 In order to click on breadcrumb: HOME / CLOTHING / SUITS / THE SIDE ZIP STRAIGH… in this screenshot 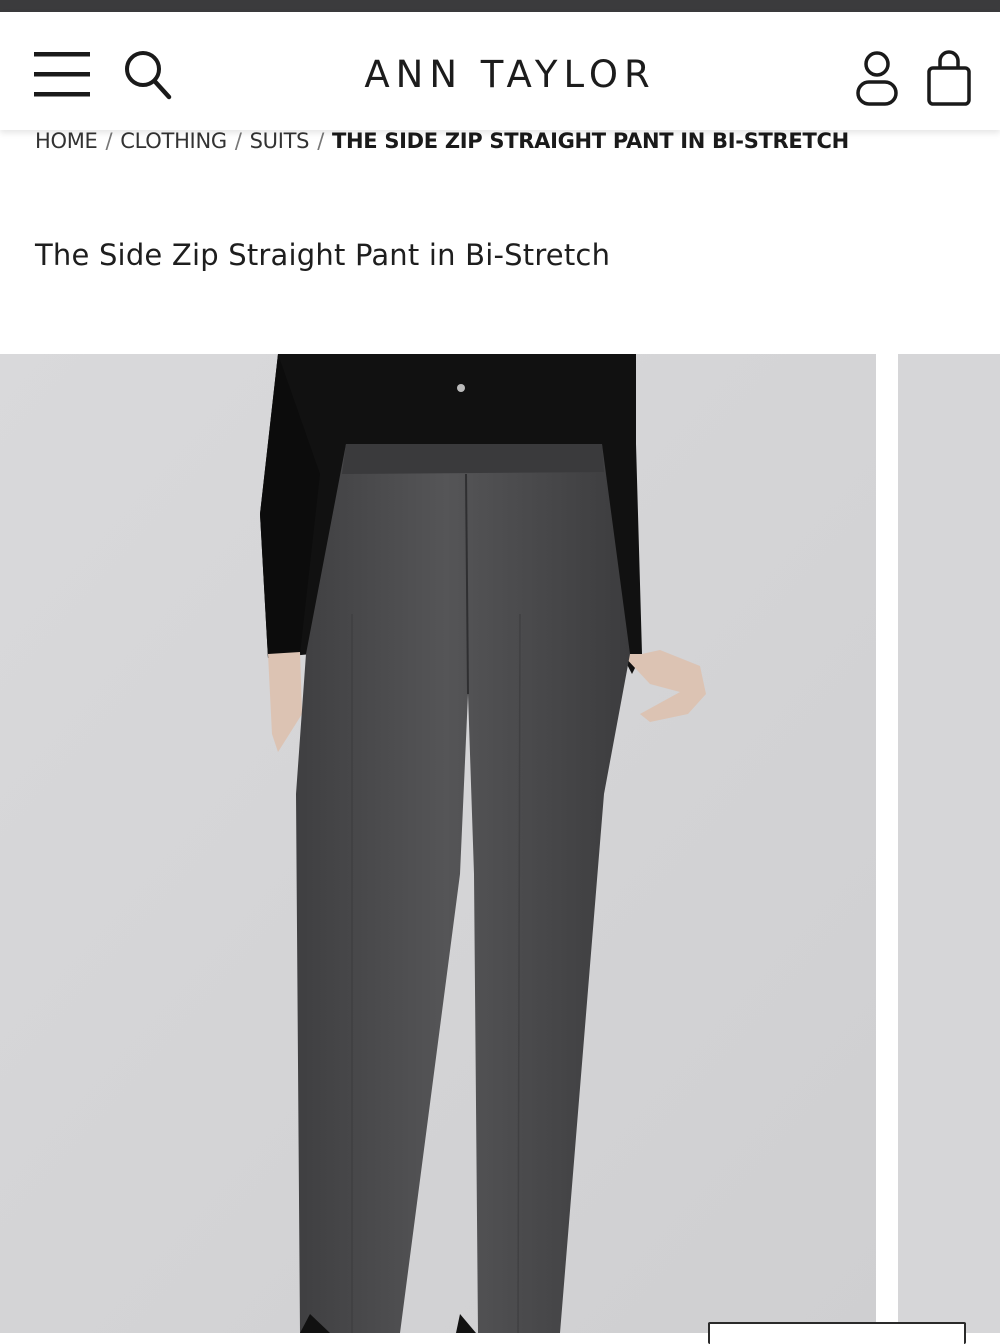, I will do `click(442, 141)`.